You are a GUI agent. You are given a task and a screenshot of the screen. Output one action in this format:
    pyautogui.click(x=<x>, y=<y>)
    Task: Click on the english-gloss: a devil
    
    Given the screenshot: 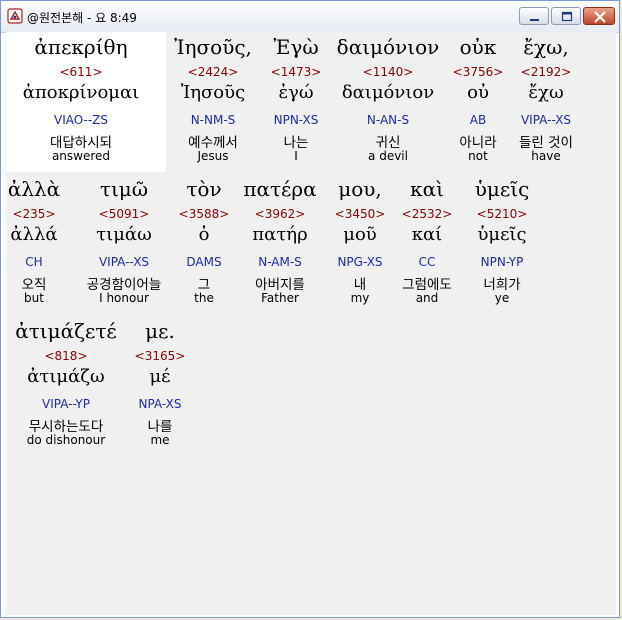 What is the action you would take?
    pyautogui.click(x=388, y=156)
    